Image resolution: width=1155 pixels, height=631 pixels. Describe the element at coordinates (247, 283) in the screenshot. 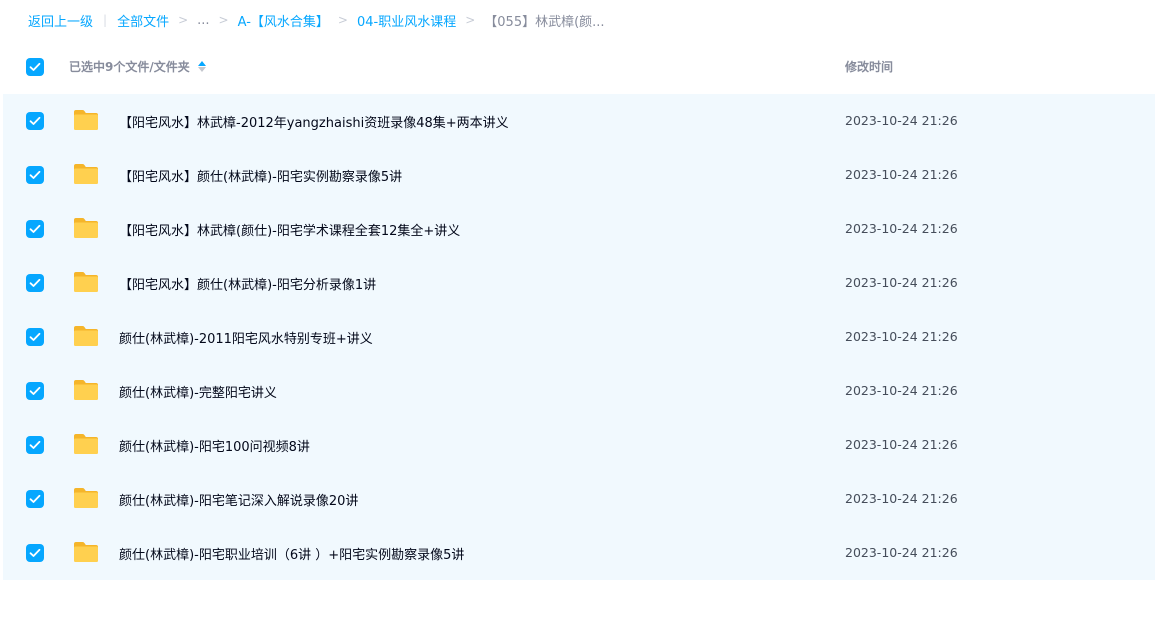

I see `file-name: 【阳宅风水】颜仕(林武樟)-阳宅分析录像1讲` at that location.